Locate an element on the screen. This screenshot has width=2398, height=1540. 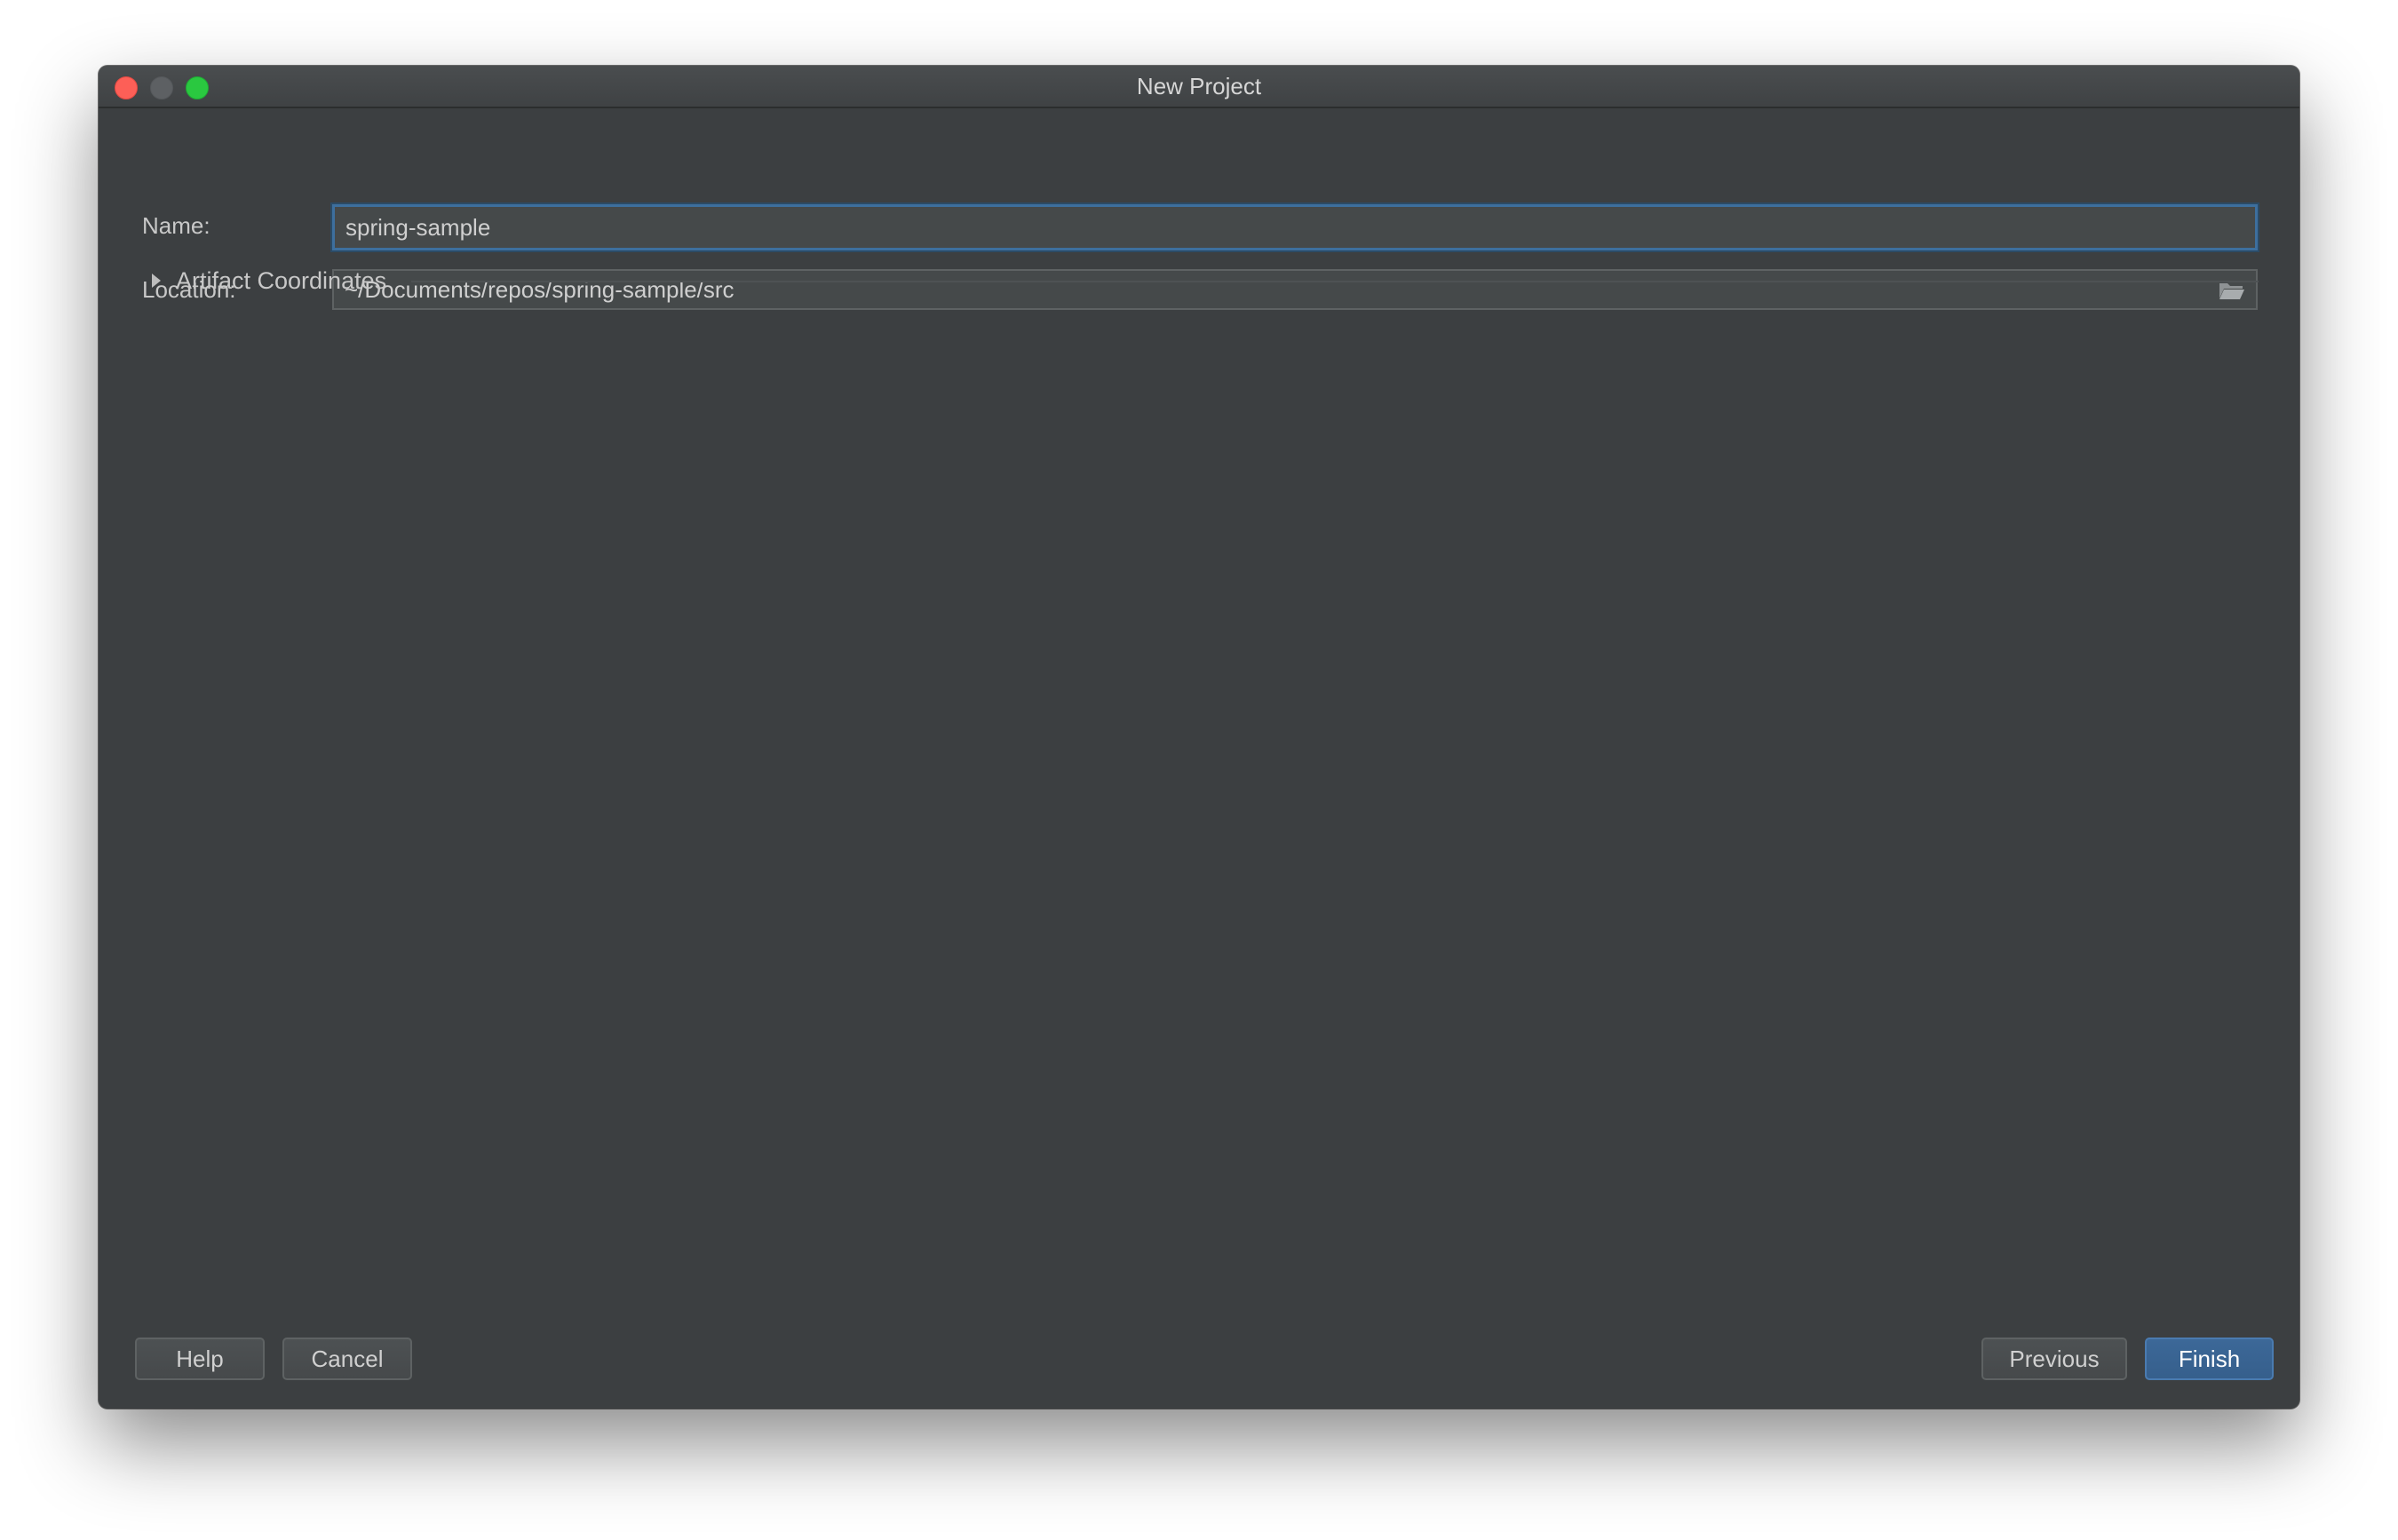
finish-button: Finish is located at coordinates (2209, 1359).